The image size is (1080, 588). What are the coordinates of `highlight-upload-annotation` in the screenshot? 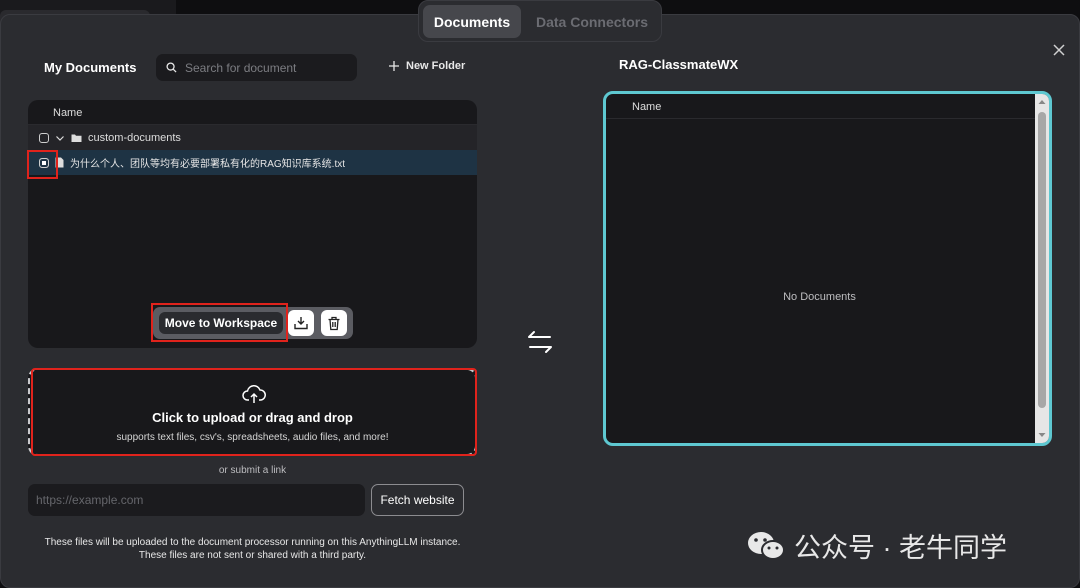 It's located at (254, 412).